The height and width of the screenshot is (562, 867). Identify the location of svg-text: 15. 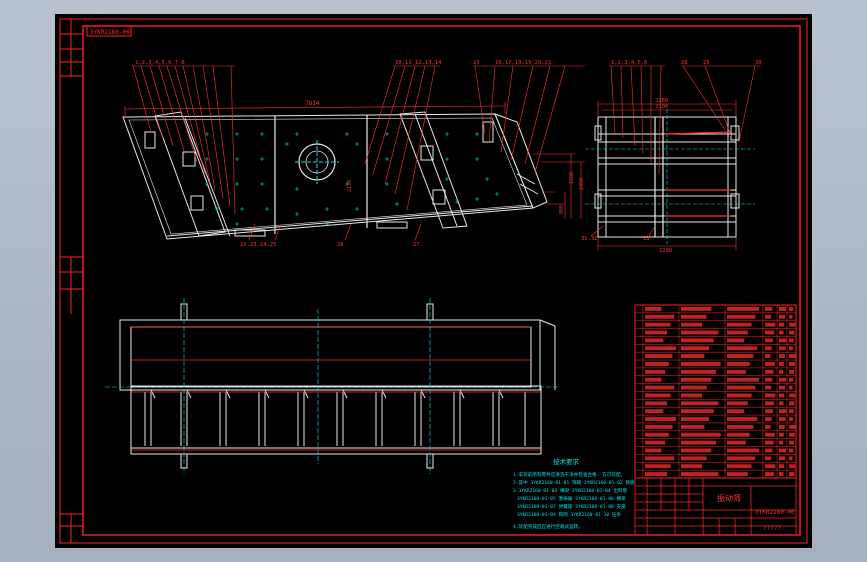
(476, 63).